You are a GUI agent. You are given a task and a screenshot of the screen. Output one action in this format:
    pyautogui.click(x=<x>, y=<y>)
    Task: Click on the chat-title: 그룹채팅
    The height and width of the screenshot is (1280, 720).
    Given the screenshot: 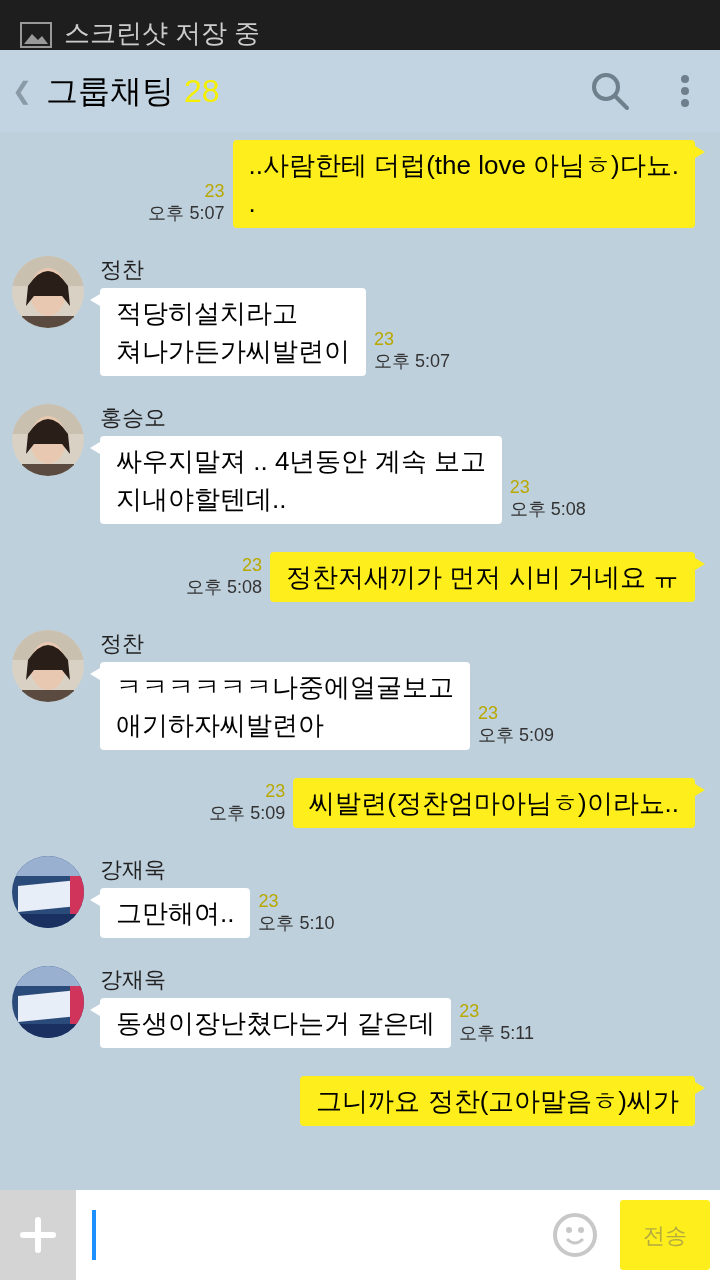 What is the action you would take?
    pyautogui.click(x=110, y=91)
    